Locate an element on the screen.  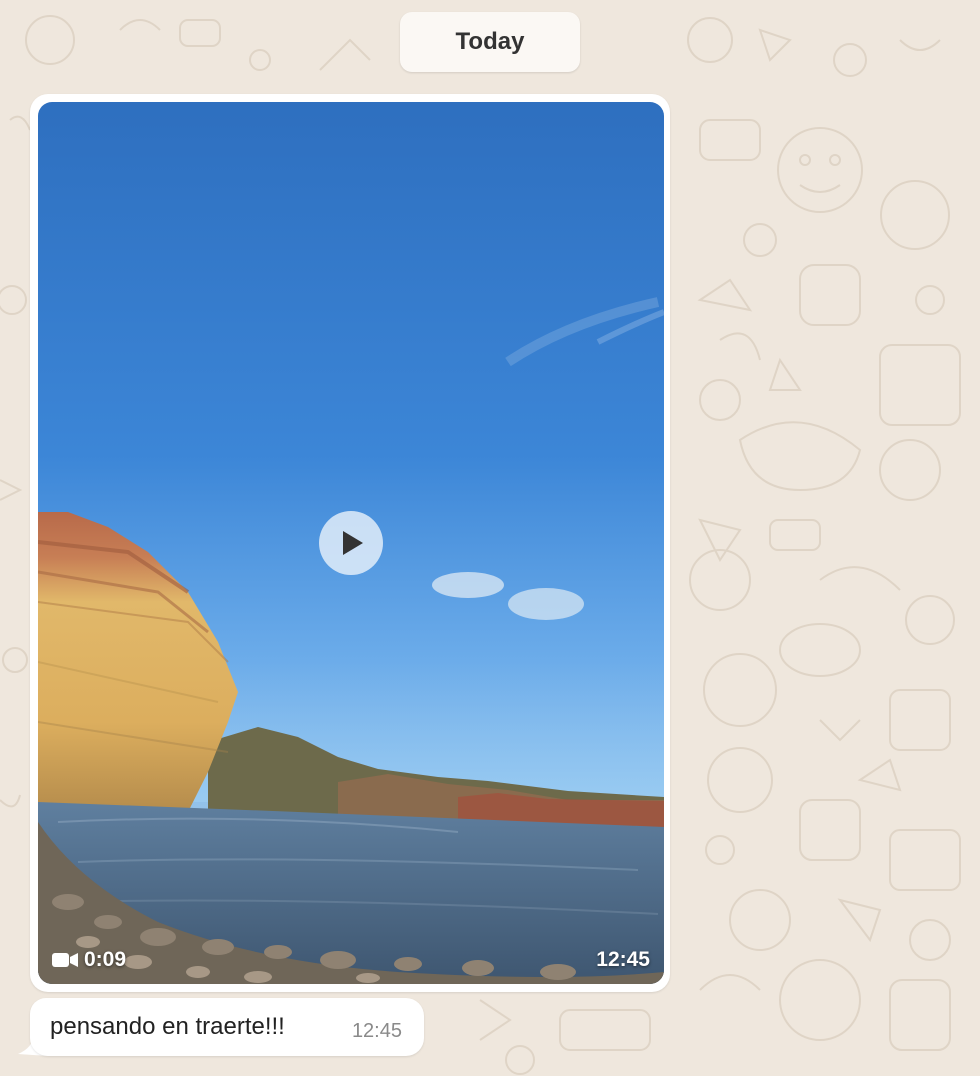
video-timestamp: 12:45 is located at coordinates (623, 959).